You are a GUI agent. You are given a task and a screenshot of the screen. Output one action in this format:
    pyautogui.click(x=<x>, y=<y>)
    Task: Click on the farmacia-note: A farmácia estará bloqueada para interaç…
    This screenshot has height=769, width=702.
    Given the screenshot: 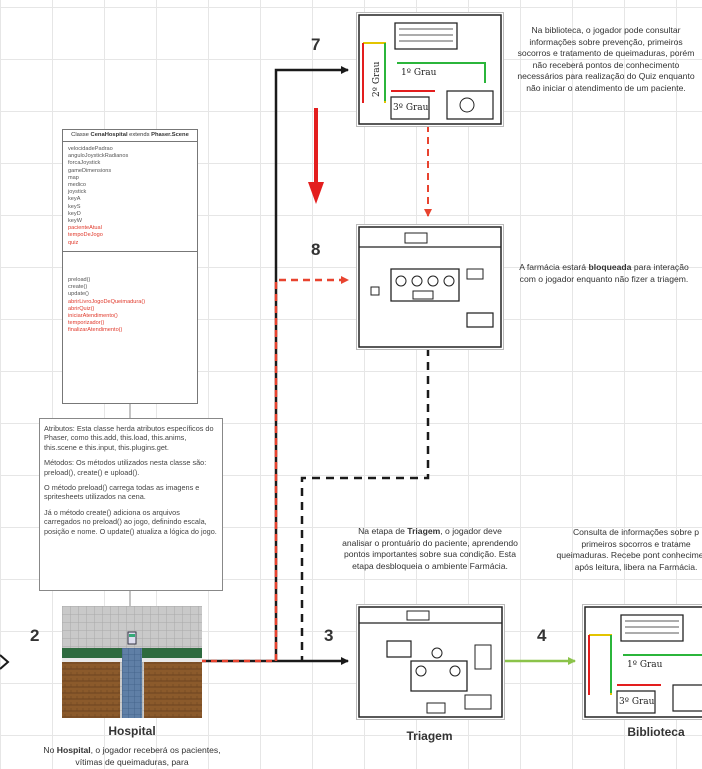 What is the action you would take?
    pyautogui.click(x=604, y=273)
    